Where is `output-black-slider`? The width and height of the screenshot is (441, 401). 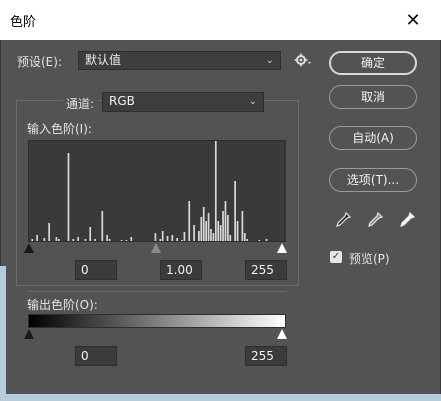 output-black-slider is located at coordinates (29, 334).